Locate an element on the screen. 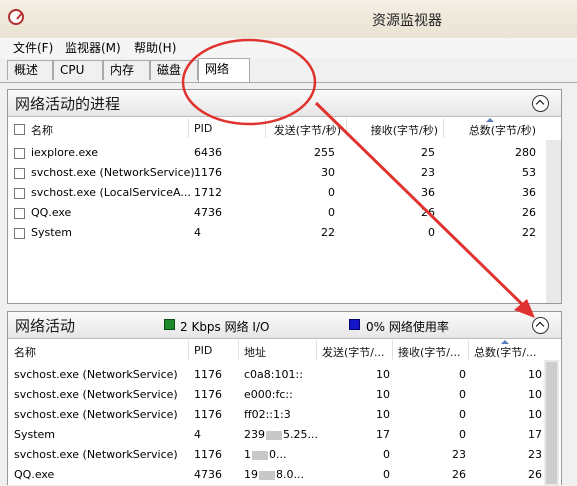 This screenshot has width=577, height=486. network-scrollbar is located at coordinates (551, 423).